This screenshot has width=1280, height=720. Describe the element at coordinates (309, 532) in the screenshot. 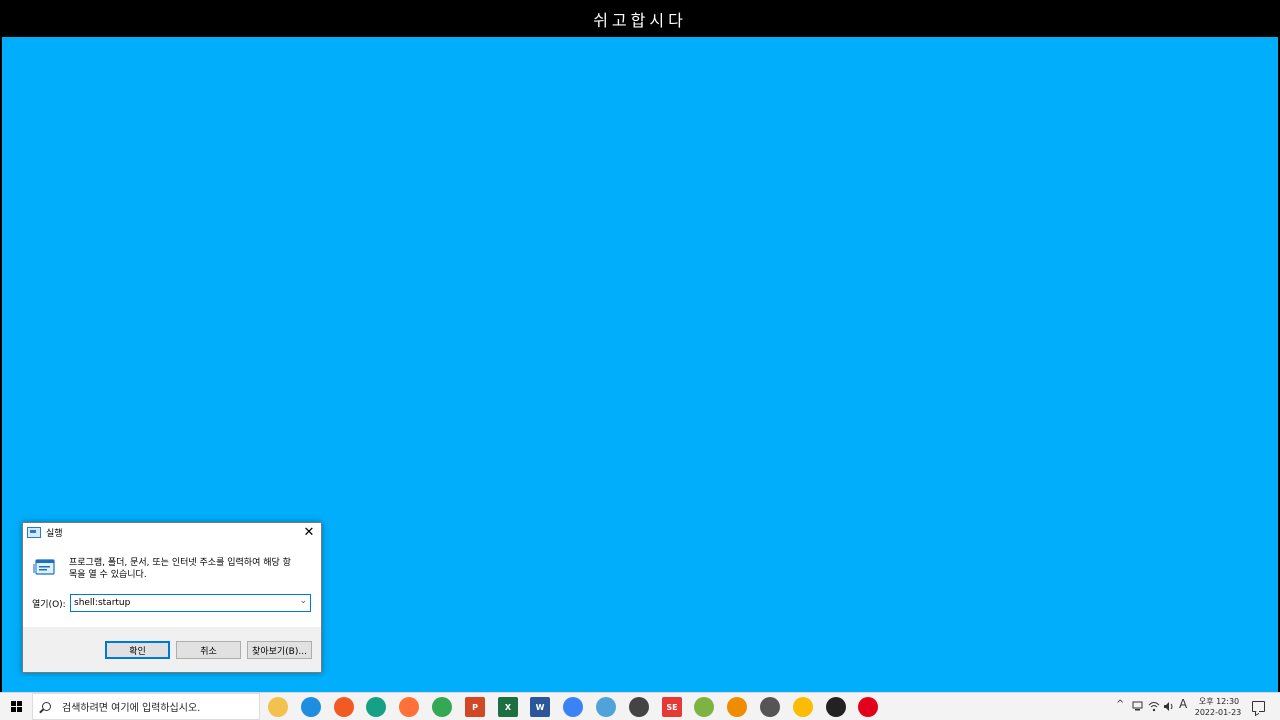

I see `close-icon: ✕` at that location.